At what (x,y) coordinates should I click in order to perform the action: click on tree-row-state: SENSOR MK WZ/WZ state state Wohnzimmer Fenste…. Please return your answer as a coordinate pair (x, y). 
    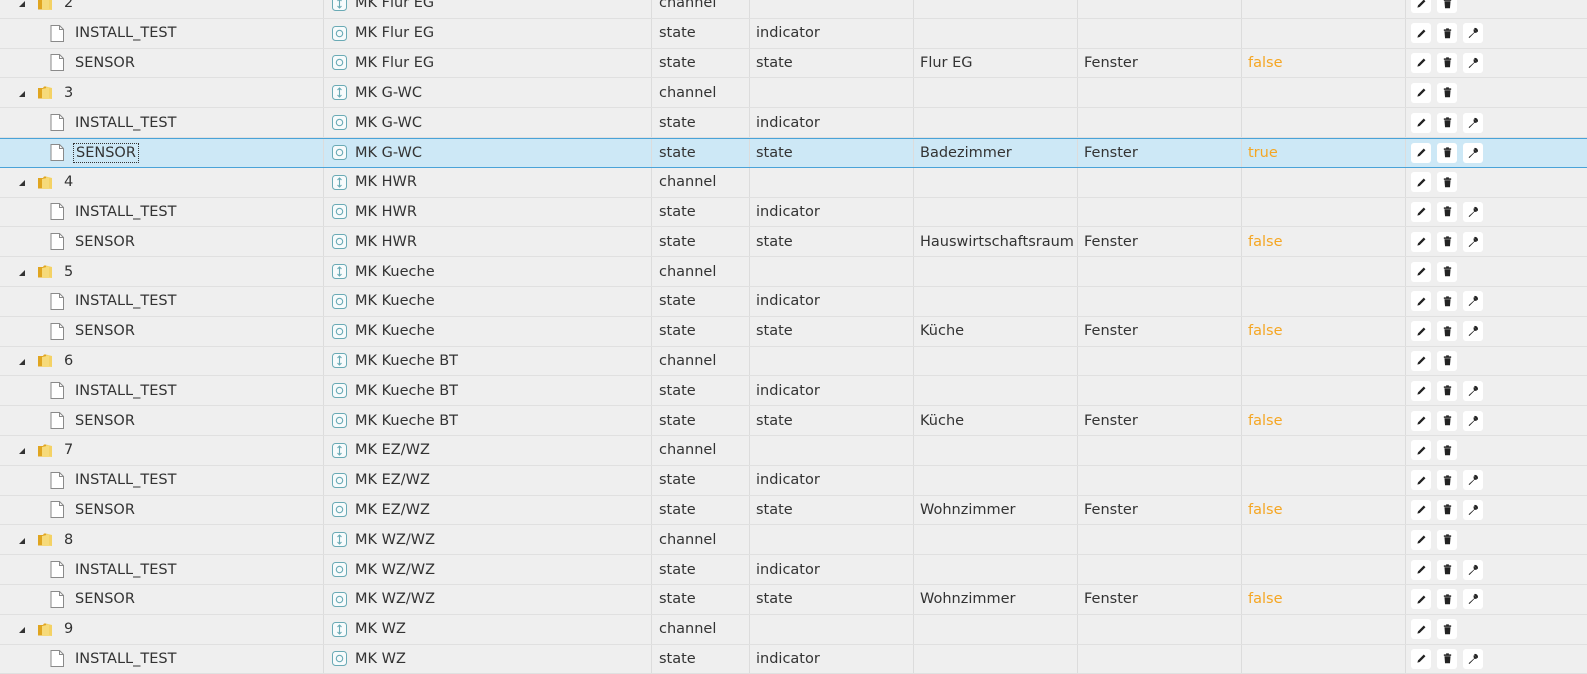
    Looking at the image, I should click on (793, 599).